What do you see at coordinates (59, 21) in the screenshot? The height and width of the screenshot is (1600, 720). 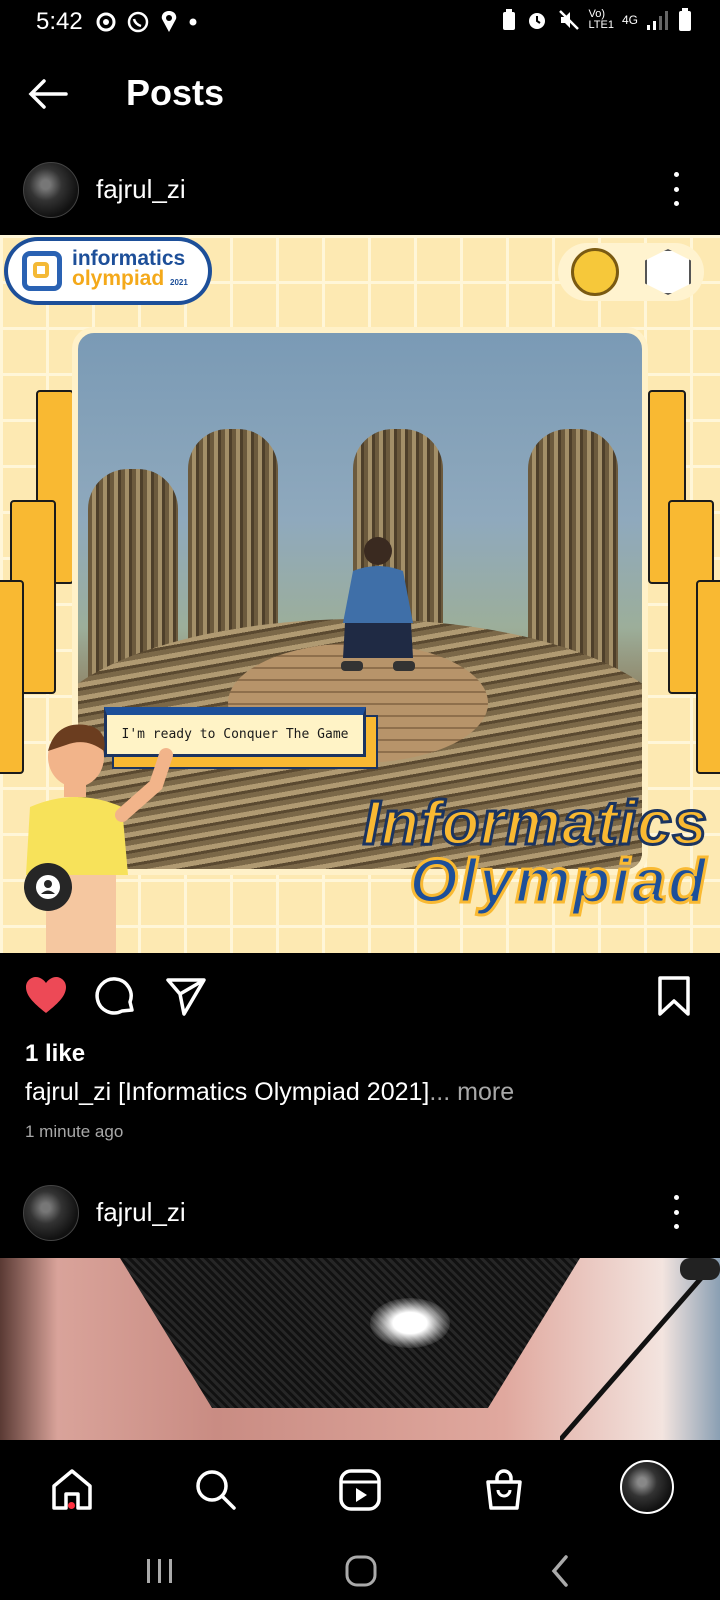 I see `status-time: 5:42` at bounding box center [59, 21].